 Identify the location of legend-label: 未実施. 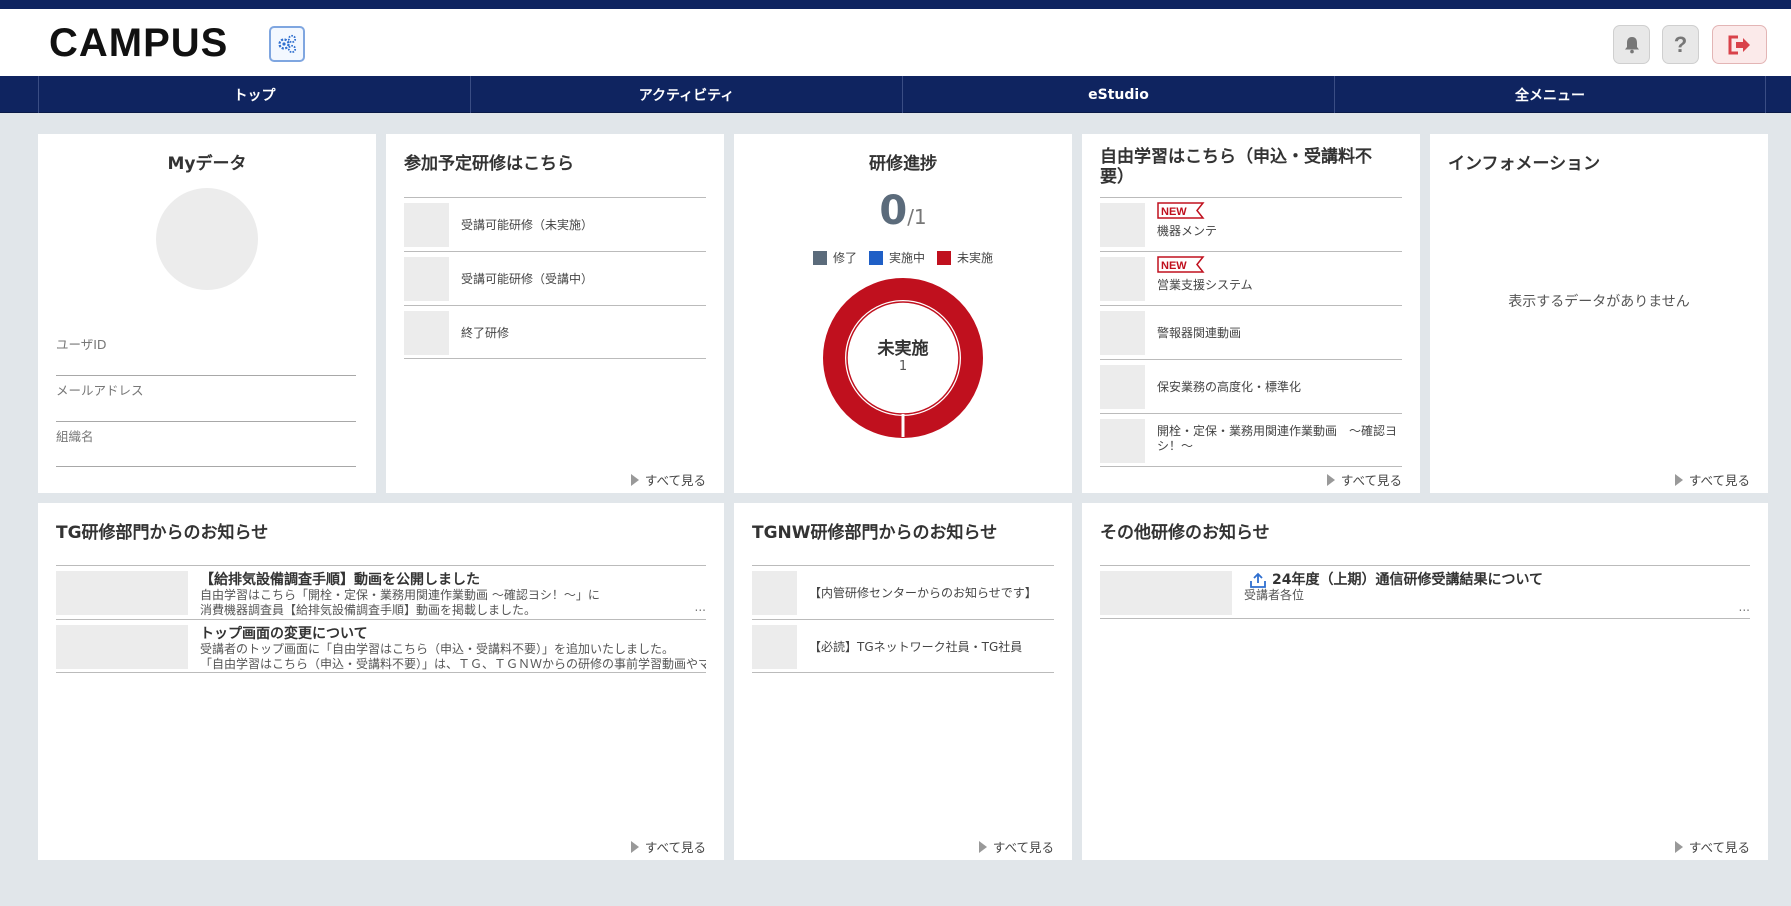
(975, 258).